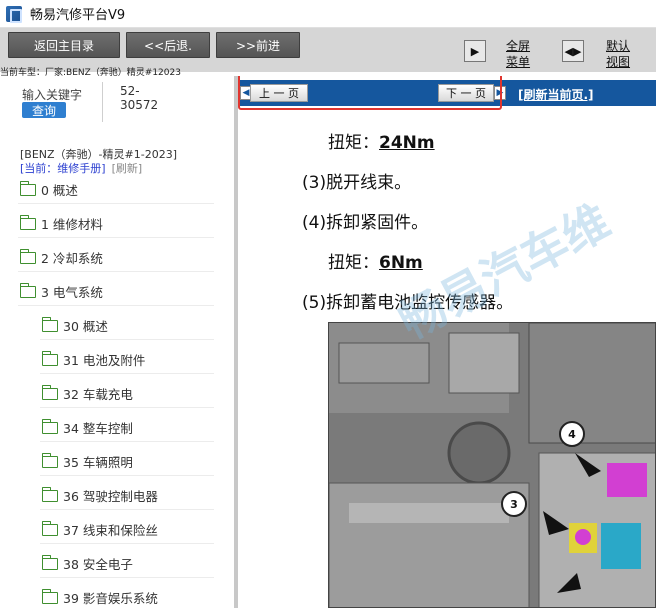 The height and width of the screenshot is (608, 656). What do you see at coordinates (98, 394) in the screenshot?
I see `tree-item-label: 32 车载充电` at bounding box center [98, 394].